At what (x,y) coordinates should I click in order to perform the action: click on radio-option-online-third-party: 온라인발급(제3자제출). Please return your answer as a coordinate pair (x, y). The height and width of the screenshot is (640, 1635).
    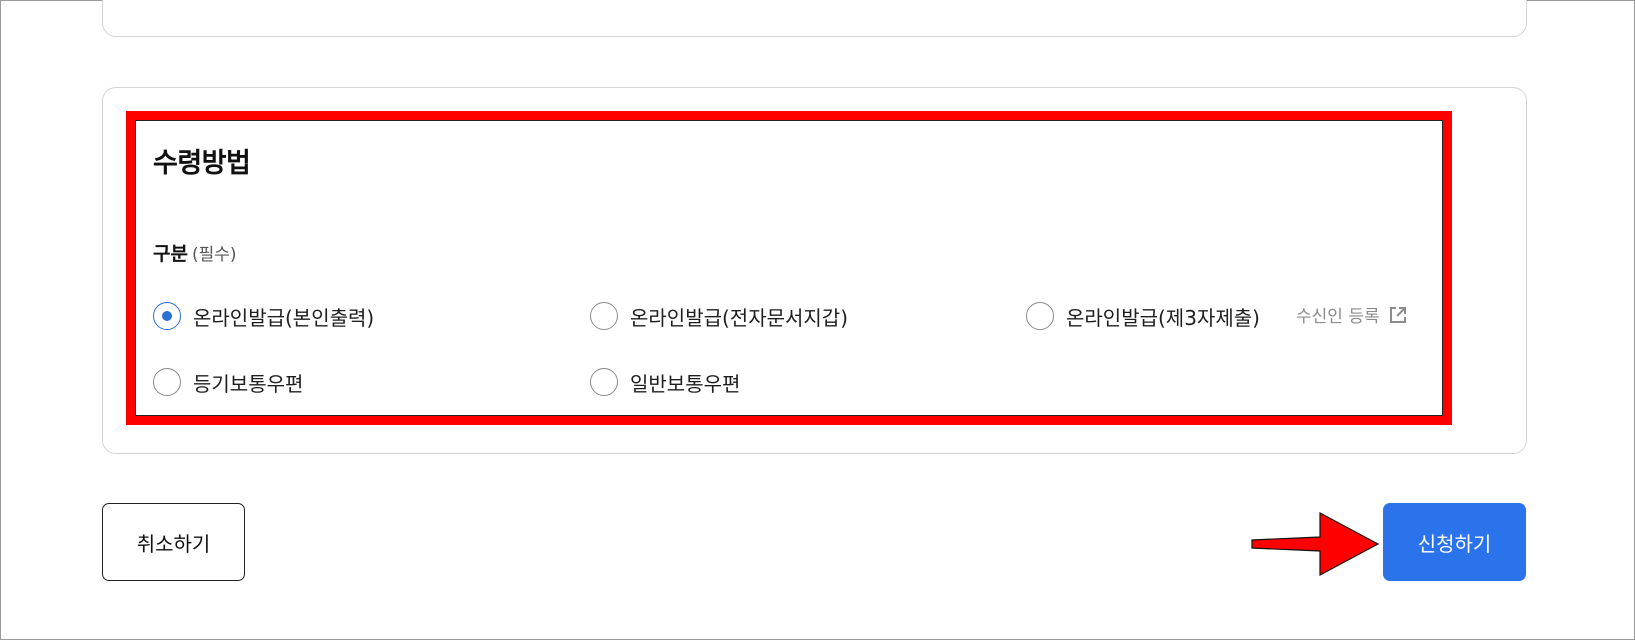
    Looking at the image, I should click on (1143, 316).